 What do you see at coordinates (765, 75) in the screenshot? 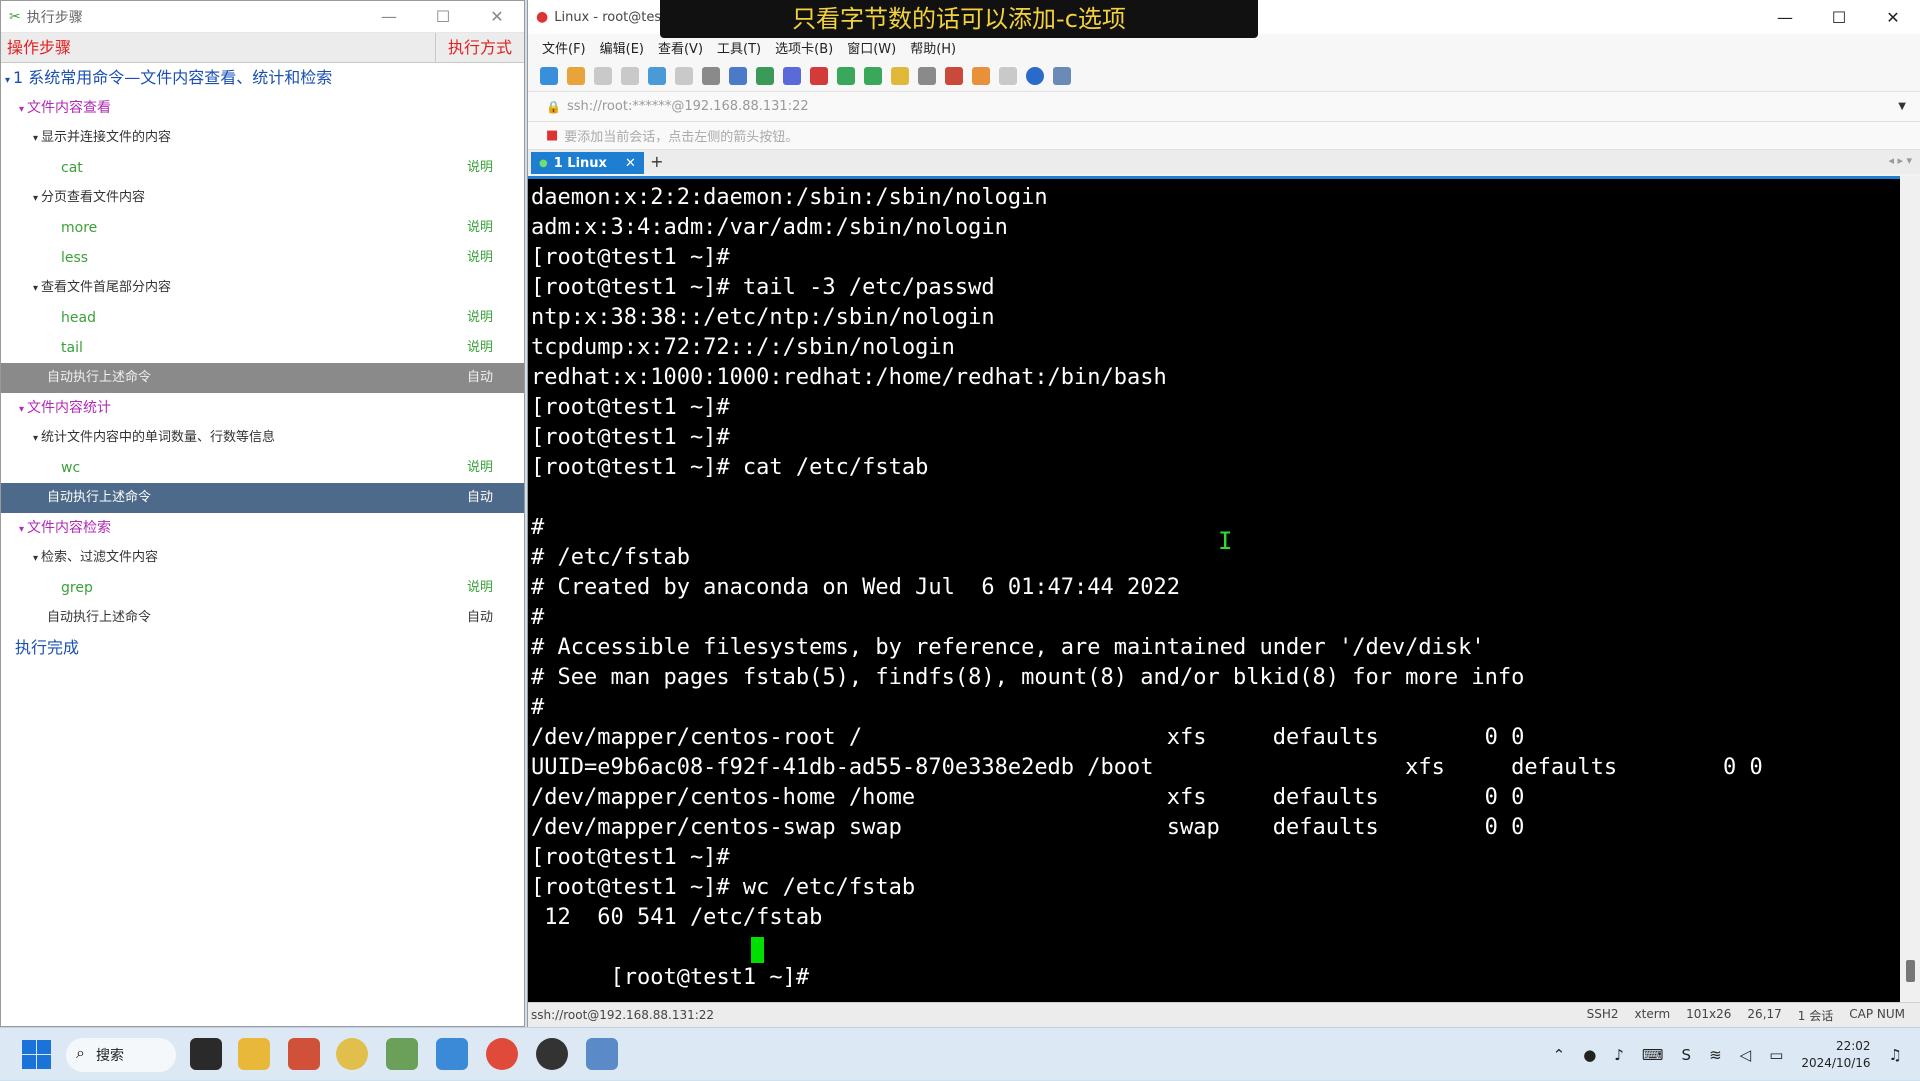
I see `globe-icon` at bounding box center [765, 75].